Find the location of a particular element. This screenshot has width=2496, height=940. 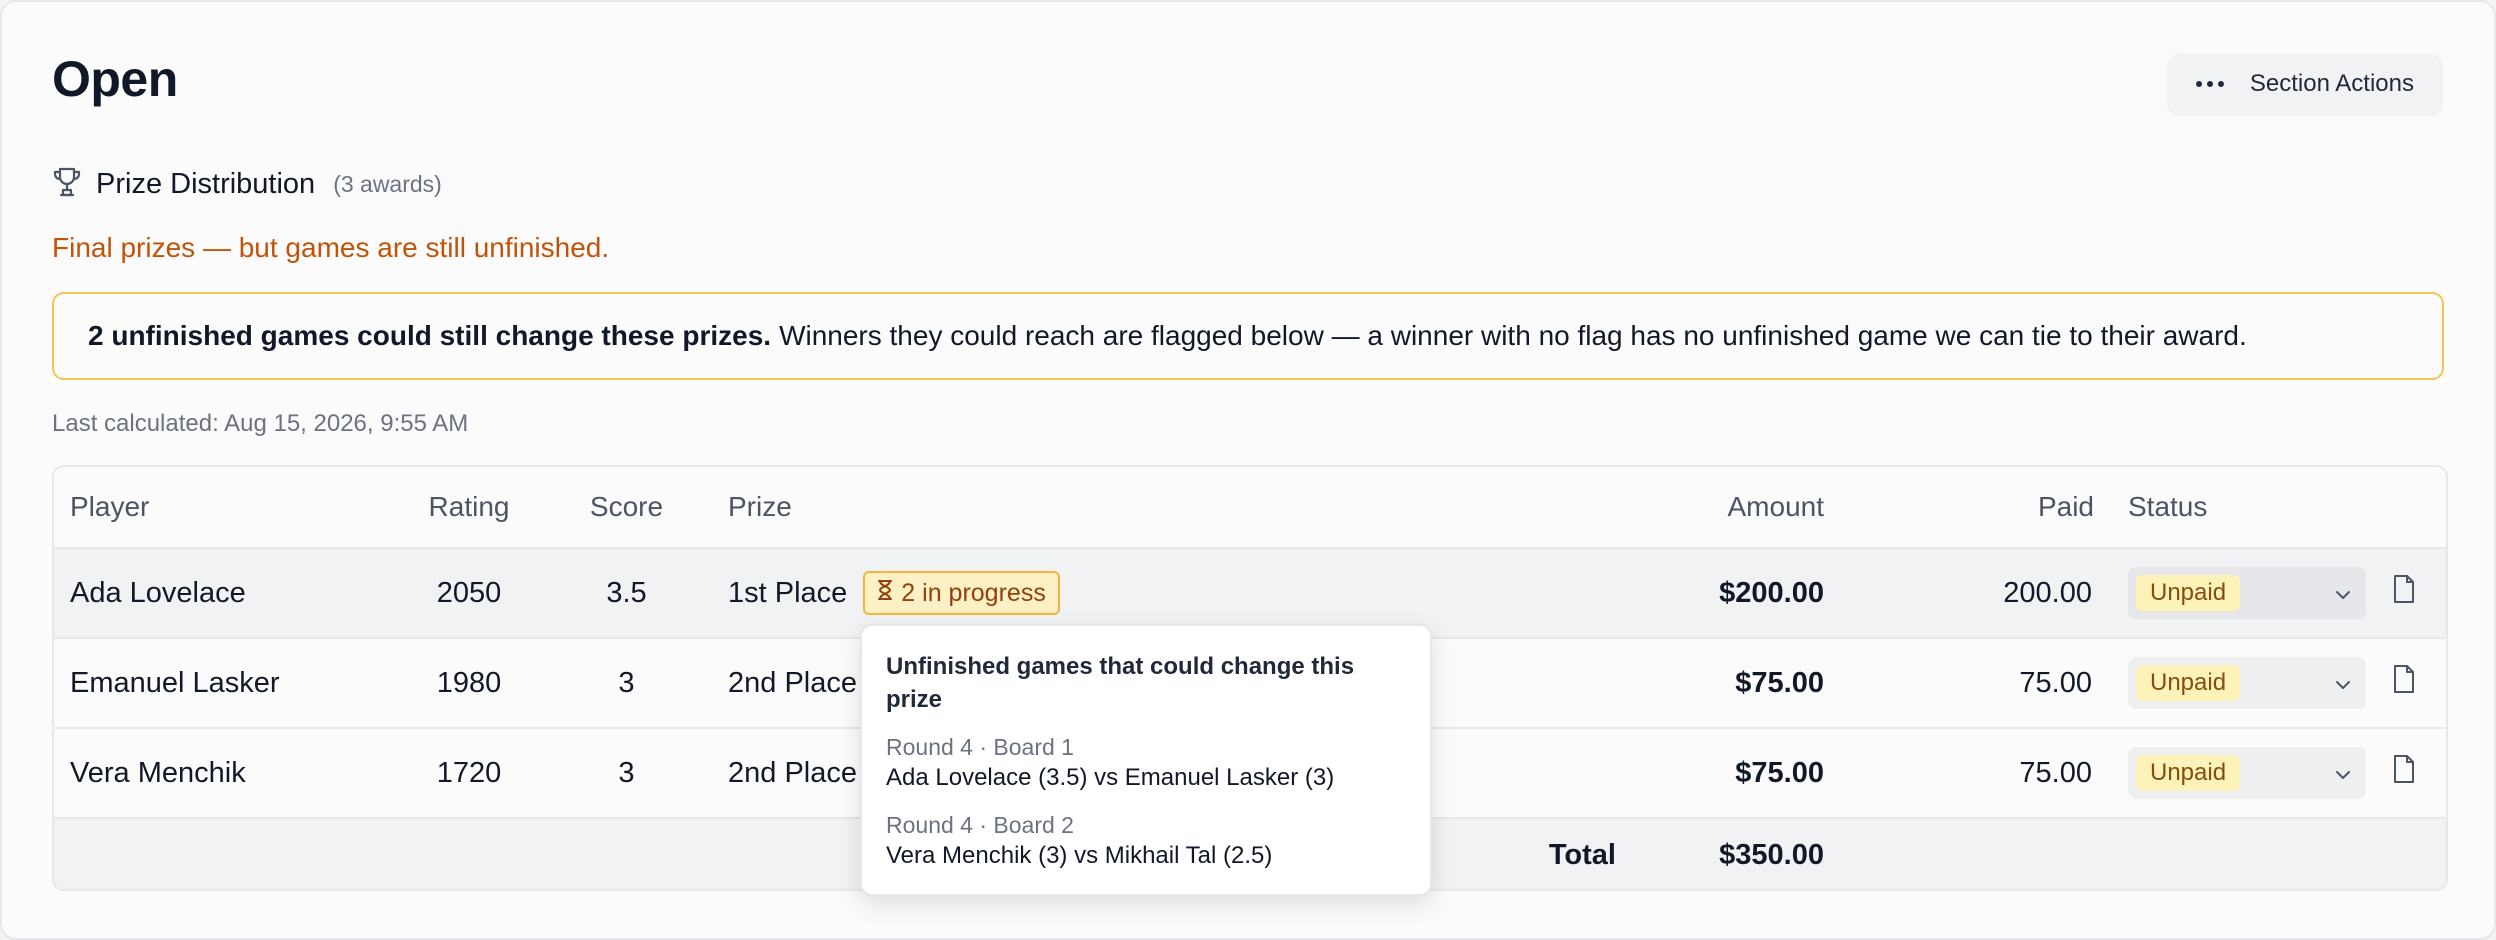

game-match: Vera Menchik (3) vs Mikhail Tal (2.5) is located at coordinates (1079, 855).